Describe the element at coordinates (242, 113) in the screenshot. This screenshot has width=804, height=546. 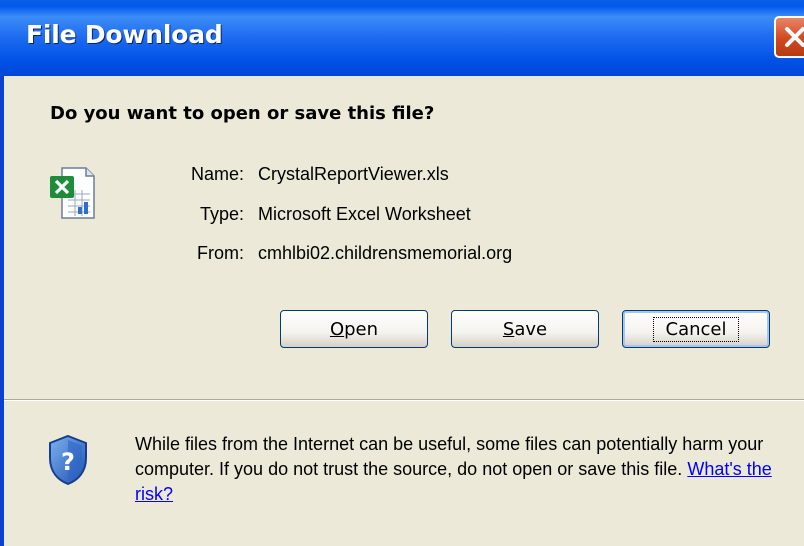
I see `dialog-question: Do you want to open or save this file?` at that location.